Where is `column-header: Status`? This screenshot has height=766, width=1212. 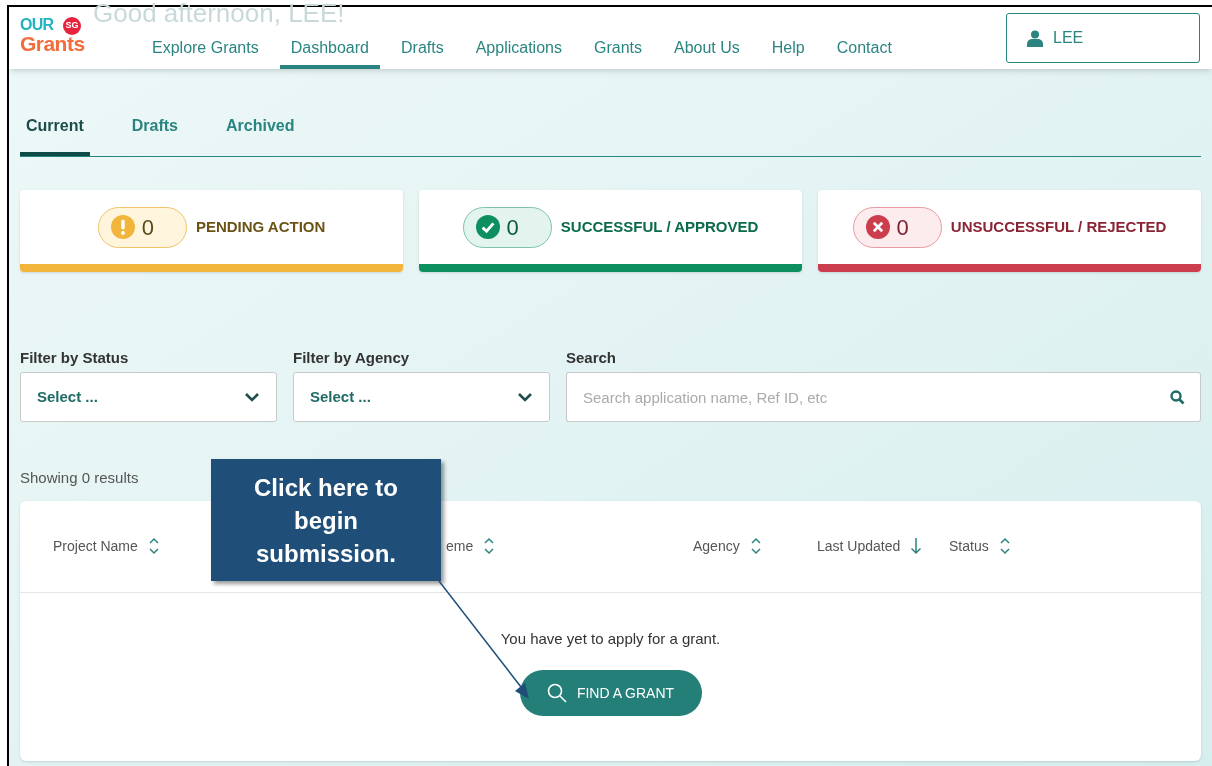
column-header: Status is located at coordinates (969, 546).